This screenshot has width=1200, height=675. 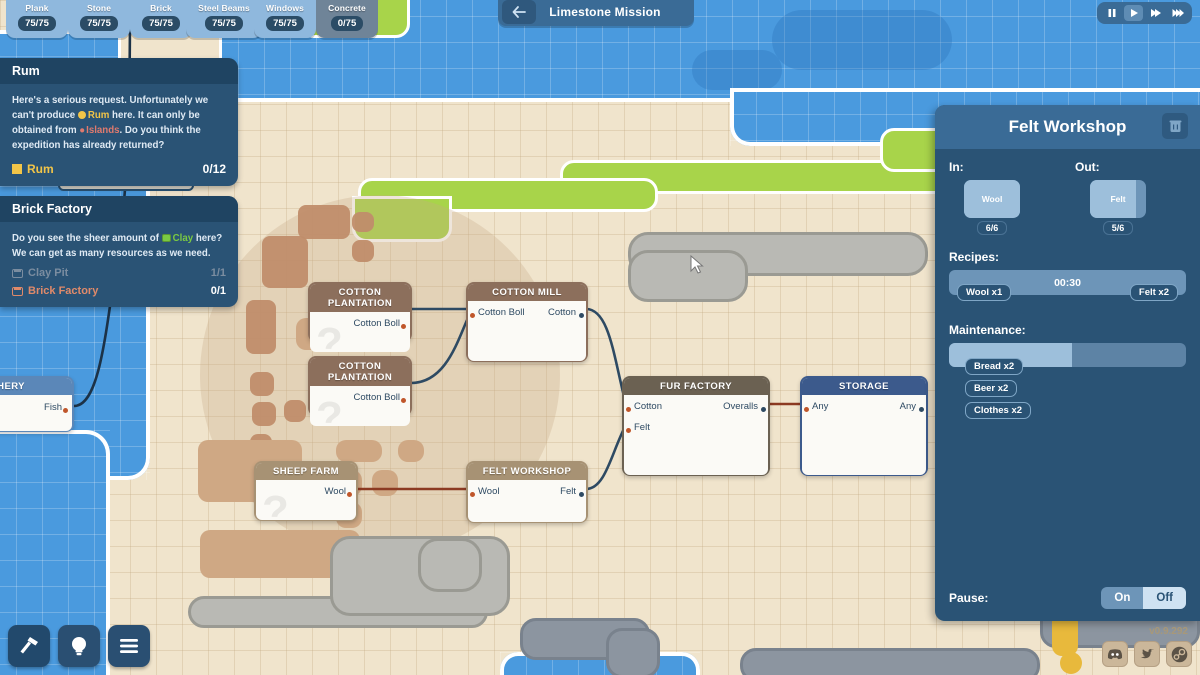 What do you see at coordinates (347, 8) in the screenshot?
I see `resource-name: Concrete` at bounding box center [347, 8].